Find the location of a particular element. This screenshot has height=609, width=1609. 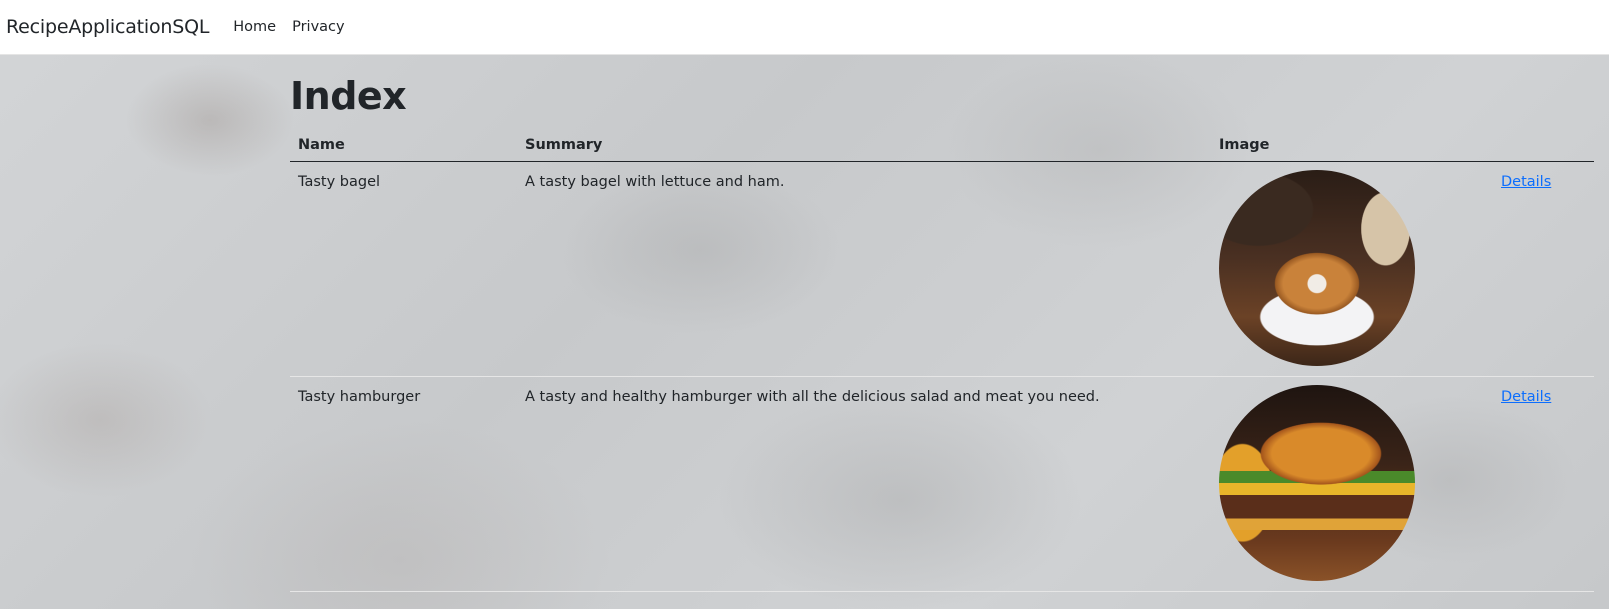

hamburger-image is located at coordinates (1317, 483).